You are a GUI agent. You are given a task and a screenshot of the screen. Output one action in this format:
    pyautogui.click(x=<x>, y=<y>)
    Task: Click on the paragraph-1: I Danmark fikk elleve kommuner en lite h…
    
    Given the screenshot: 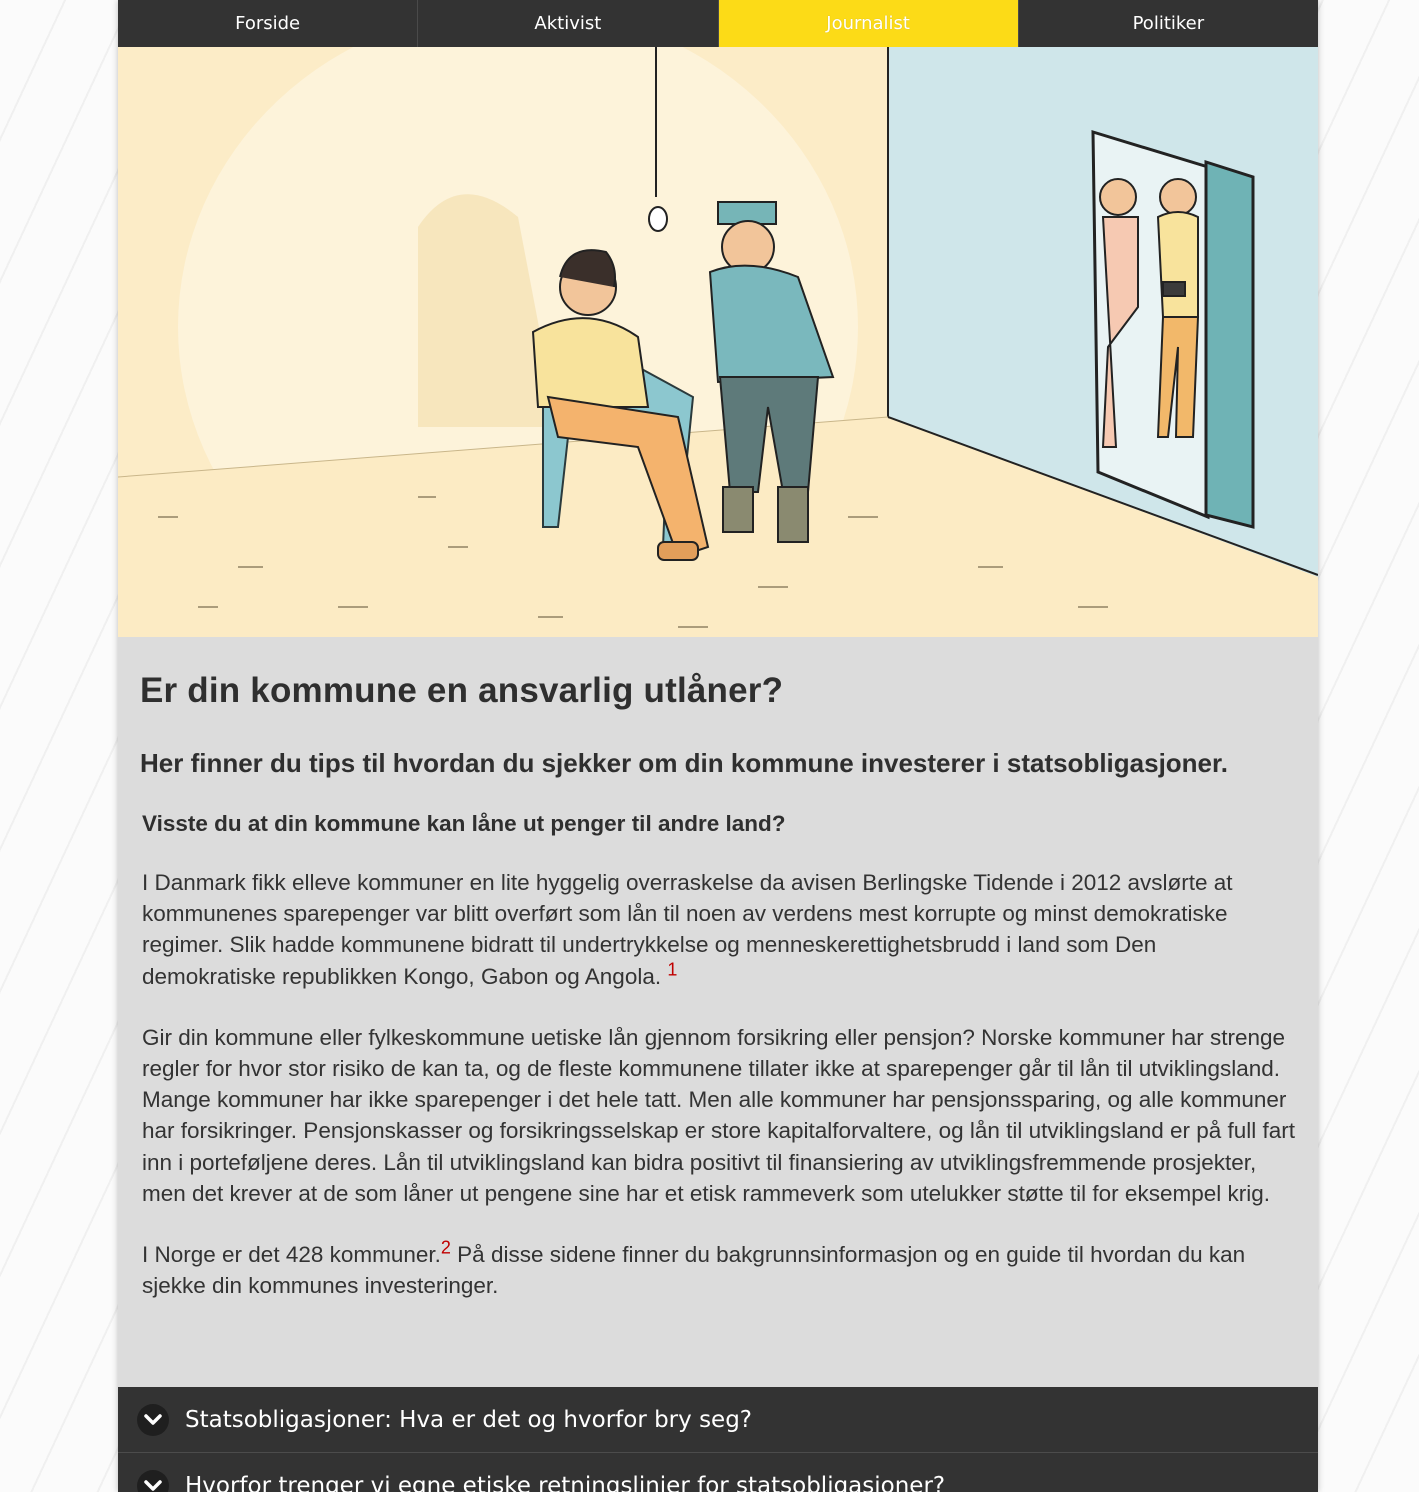 What is the action you would take?
    pyautogui.click(x=719, y=929)
    